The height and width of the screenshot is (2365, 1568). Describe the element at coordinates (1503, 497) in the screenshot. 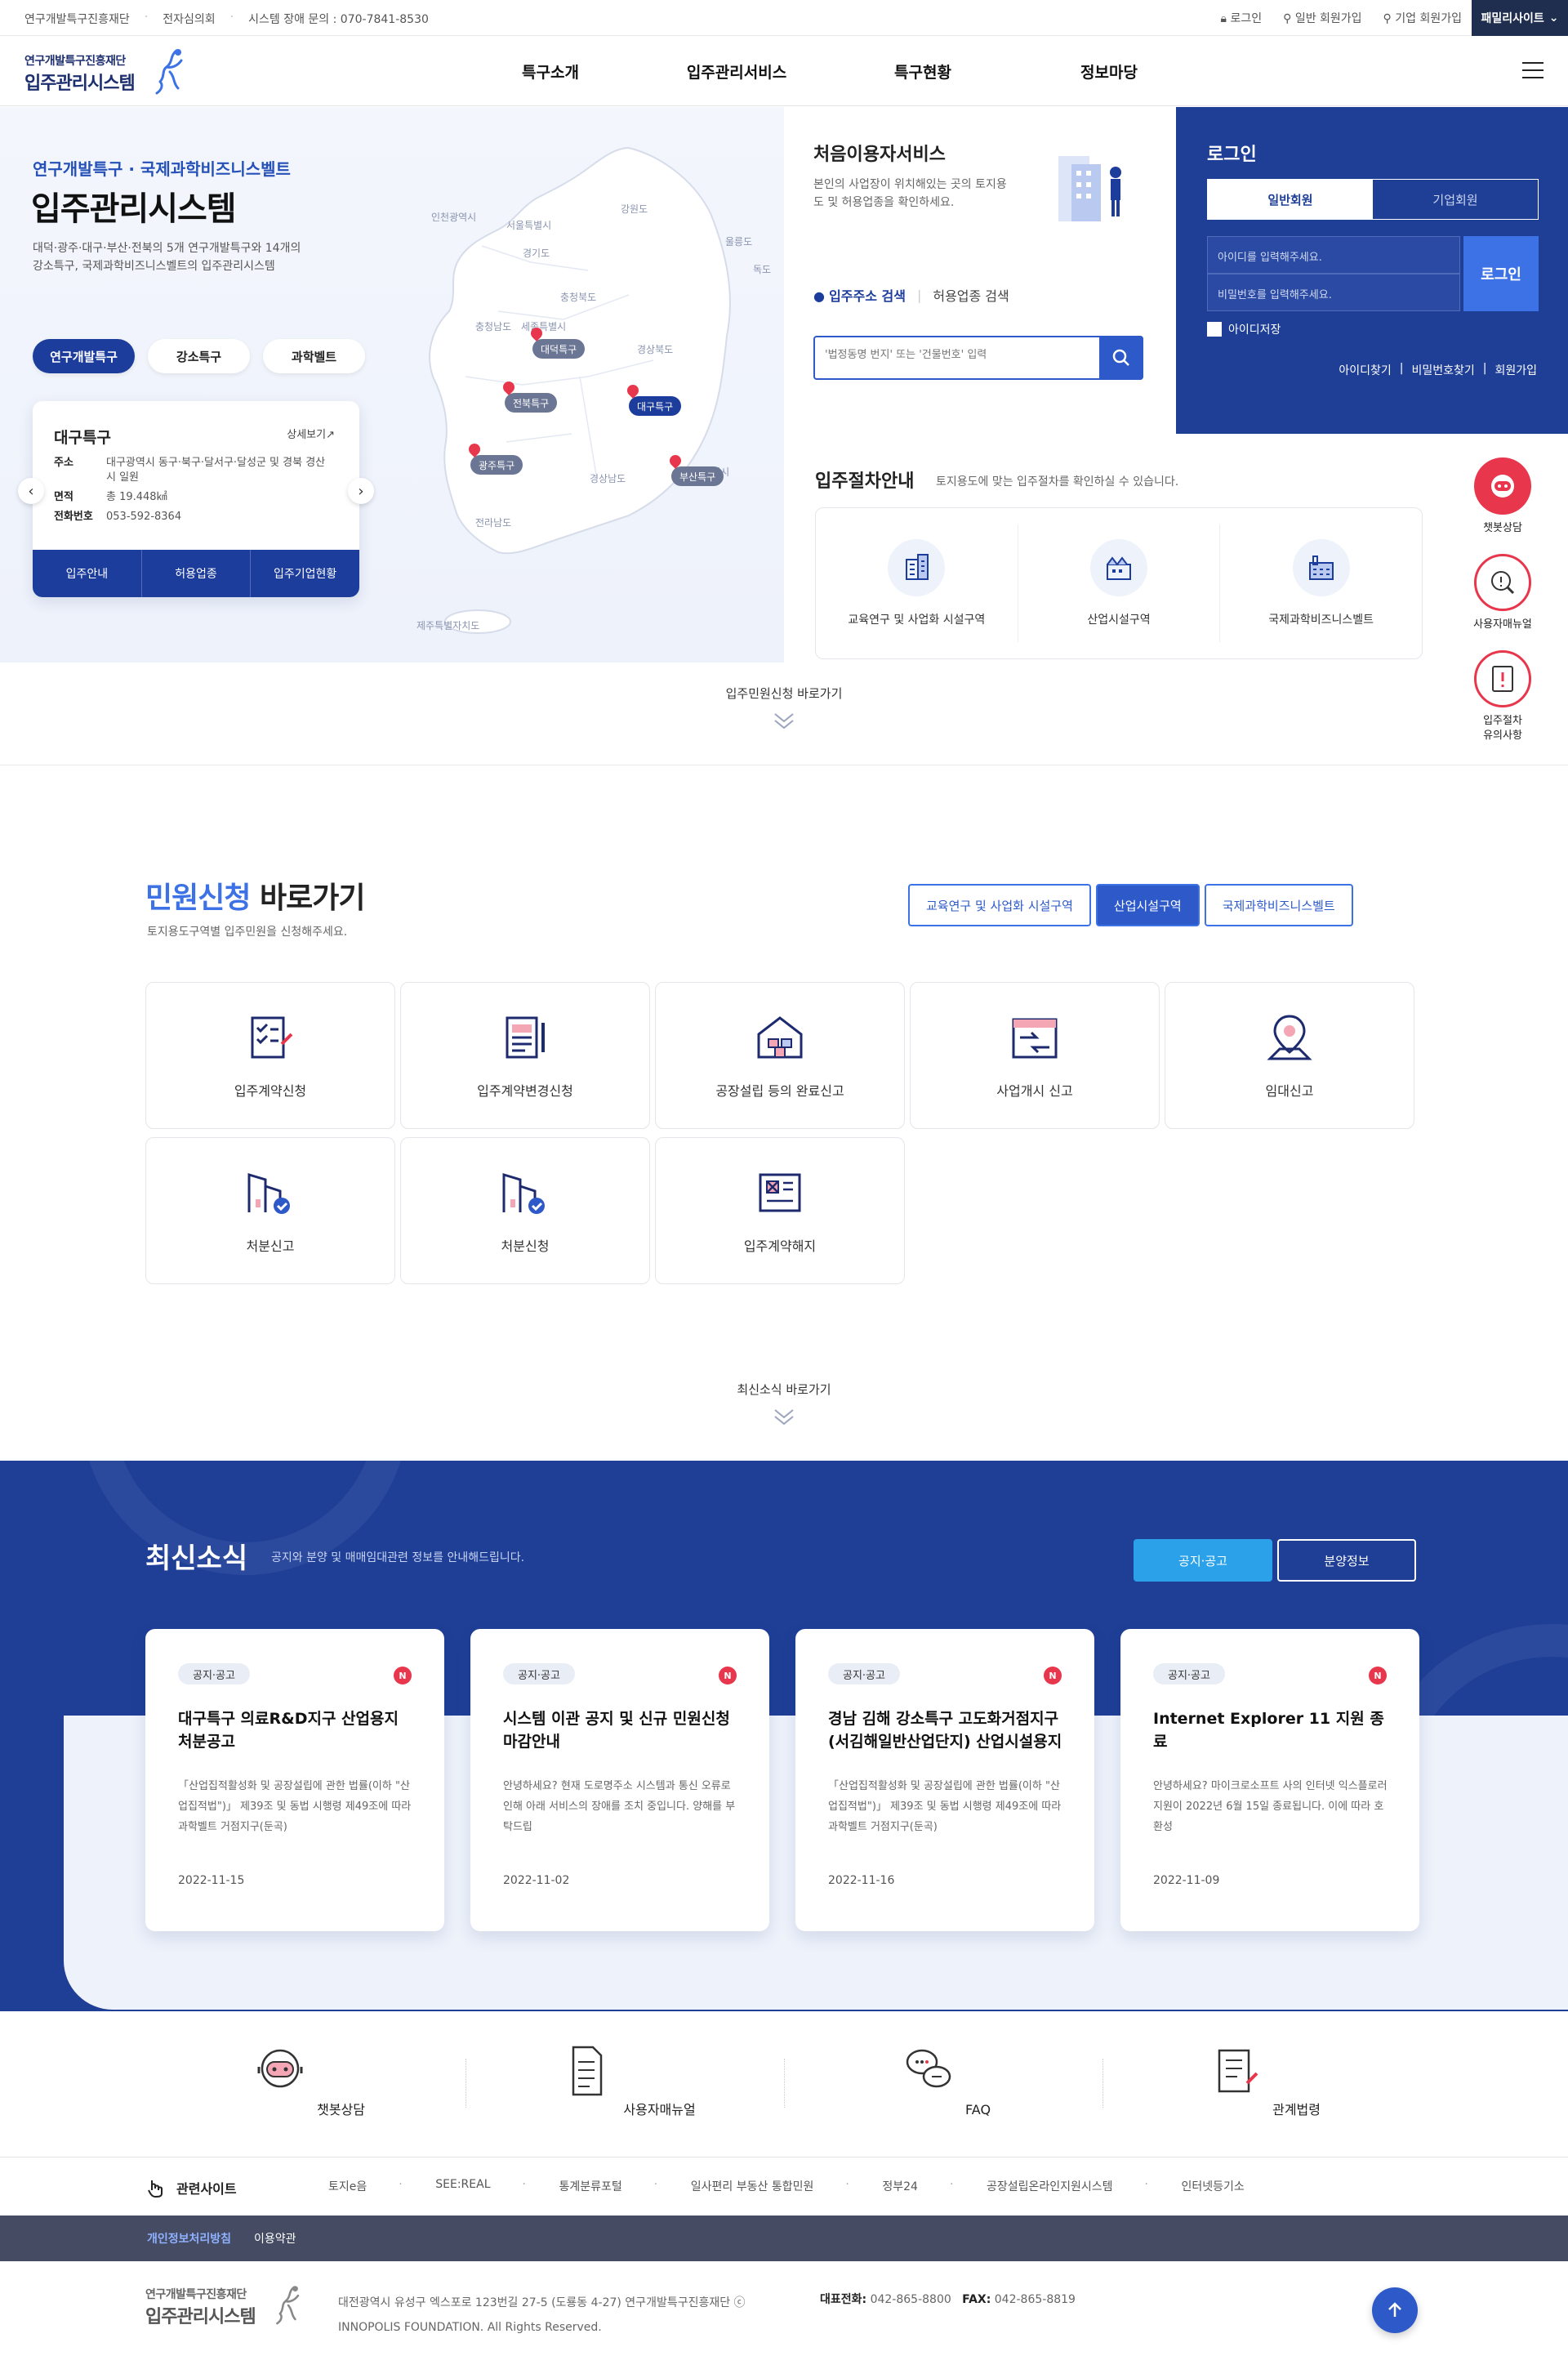

I see `side-chatbot: 챗봇상담` at that location.